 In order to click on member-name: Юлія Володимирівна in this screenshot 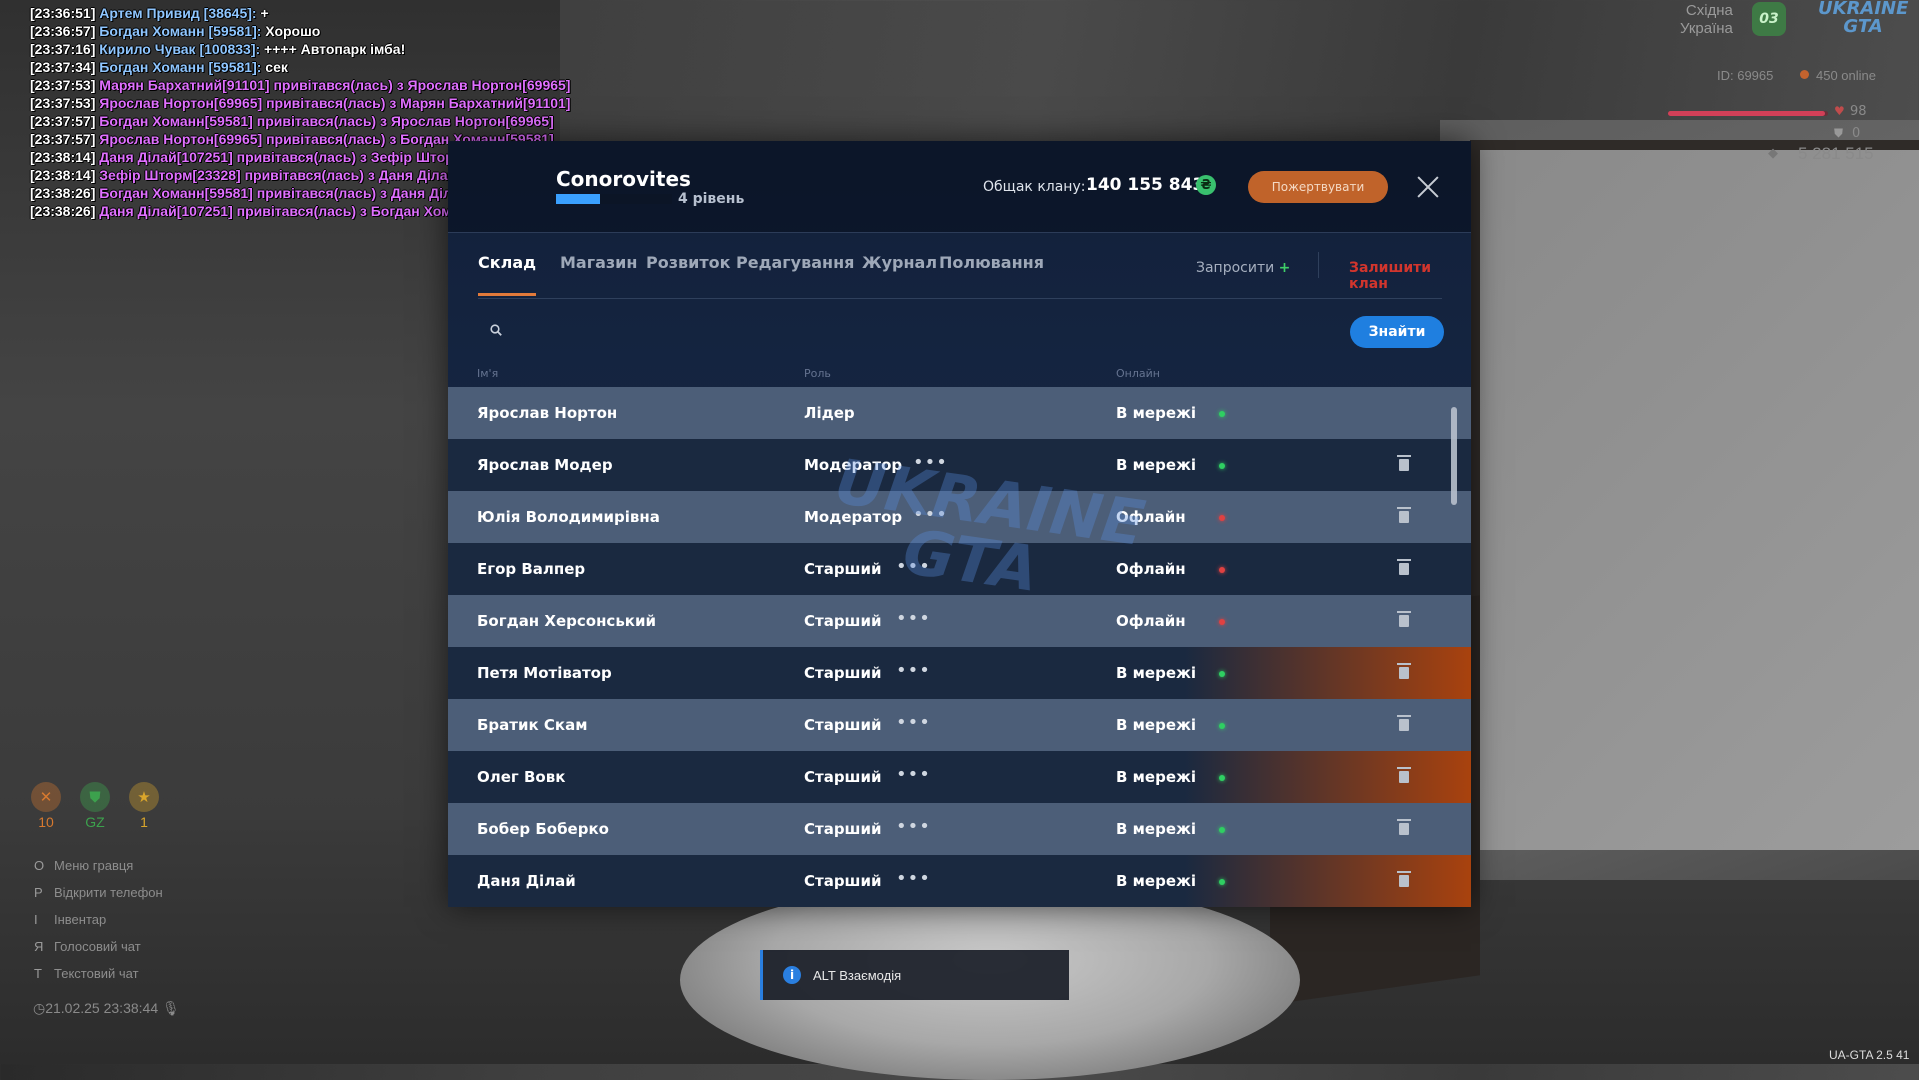, I will do `click(568, 517)`.